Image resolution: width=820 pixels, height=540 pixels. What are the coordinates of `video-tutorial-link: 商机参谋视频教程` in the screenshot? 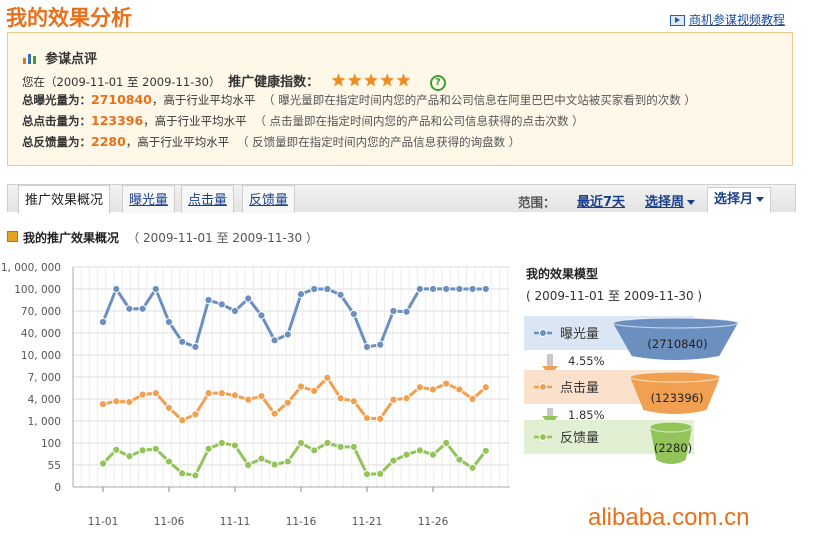 It's located at (727, 19).